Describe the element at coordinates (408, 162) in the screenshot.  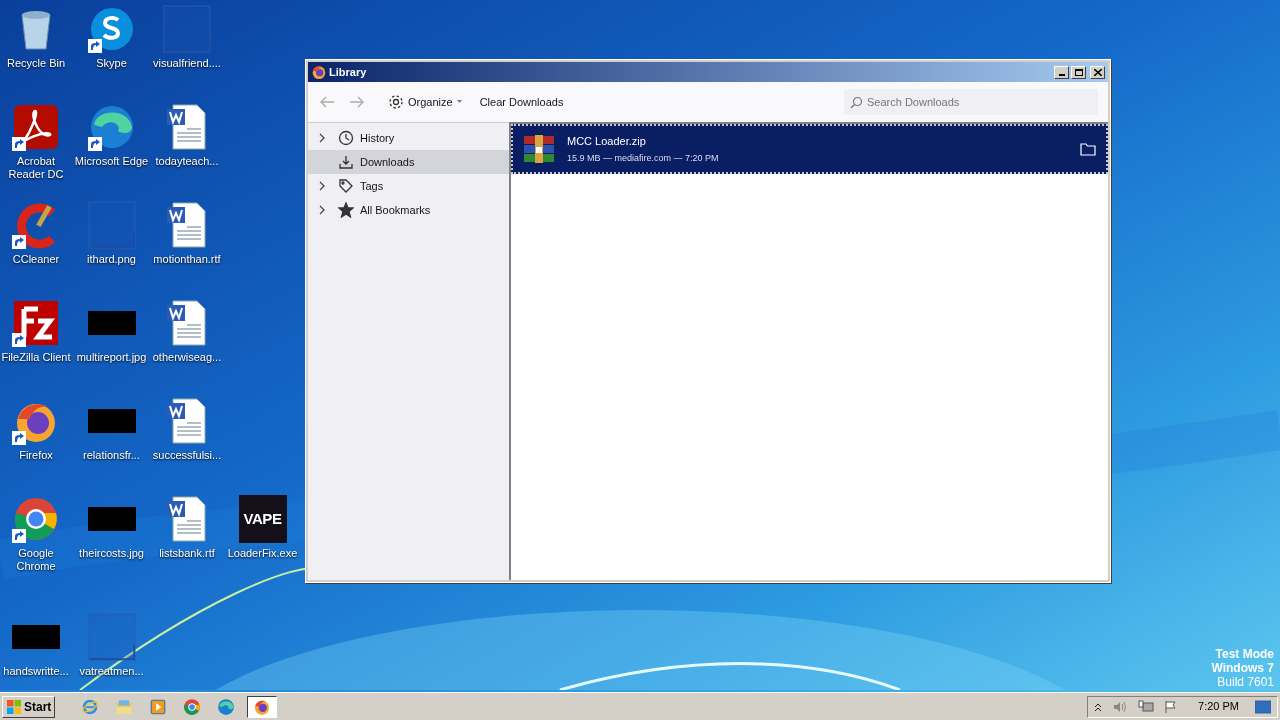
I see `sidebar-item: Downloads` at that location.